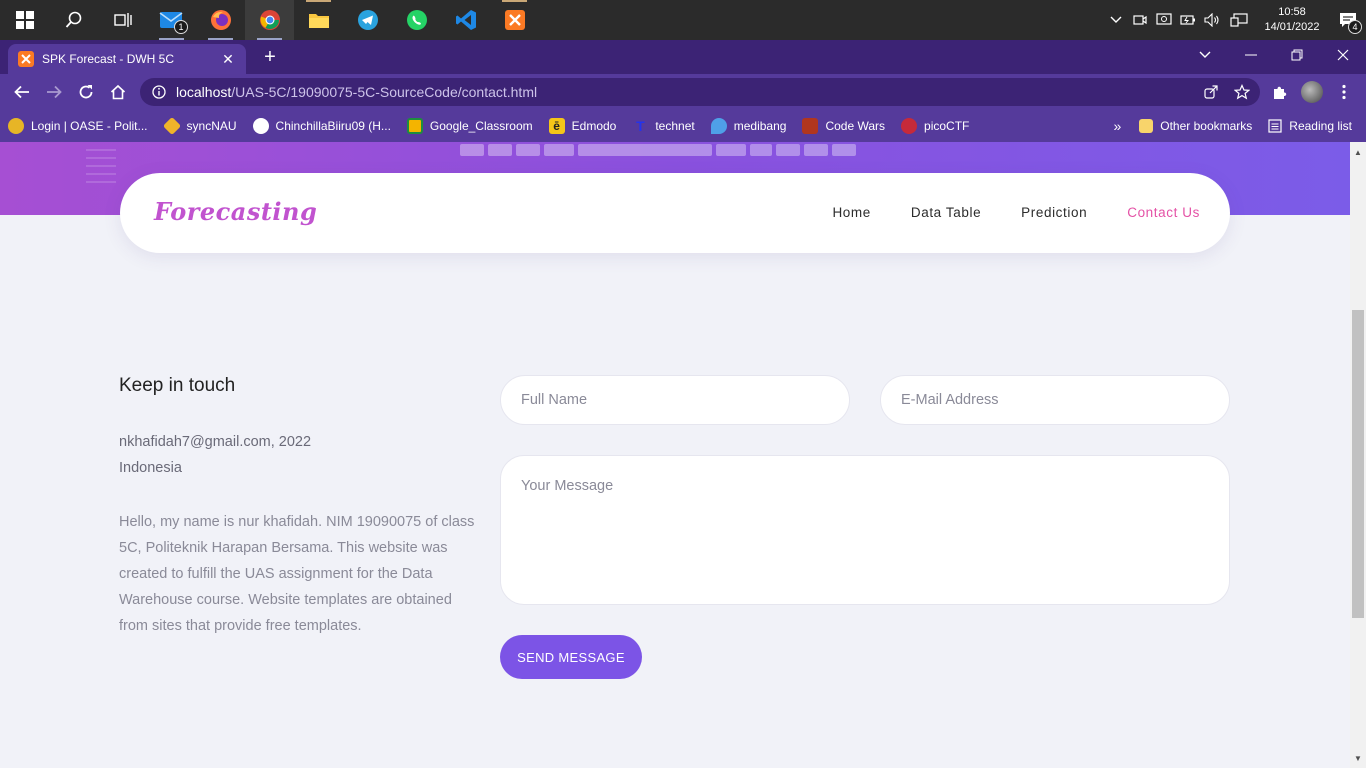 The height and width of the screenshot is (768, 1366). I want to click on new-tab-button: +, so click(270, 58).